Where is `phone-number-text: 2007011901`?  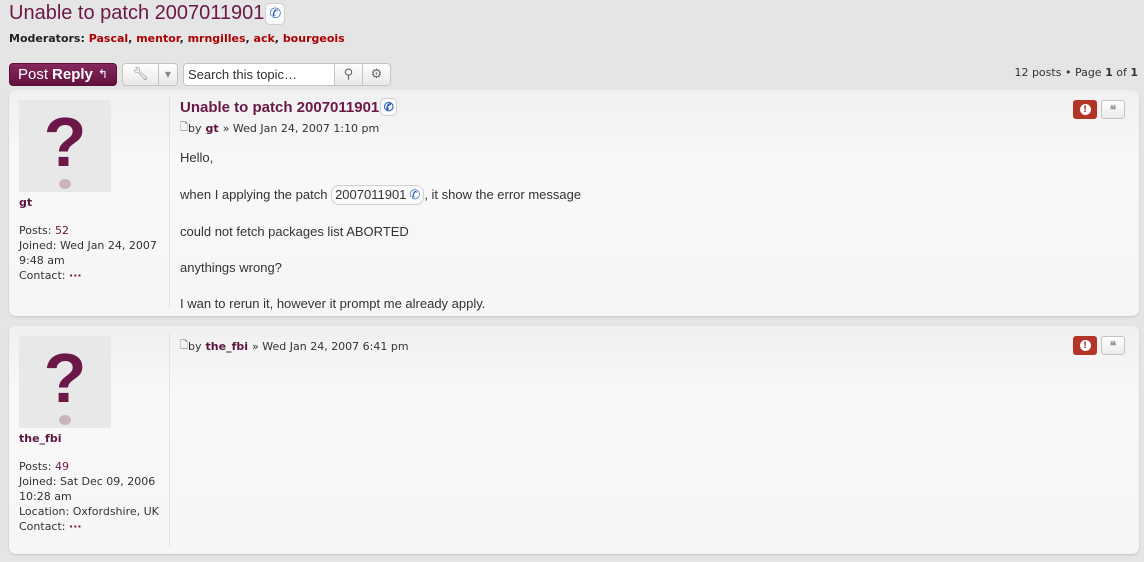
phone-number-text: 2007011901 is located at coordinates (371, 194).